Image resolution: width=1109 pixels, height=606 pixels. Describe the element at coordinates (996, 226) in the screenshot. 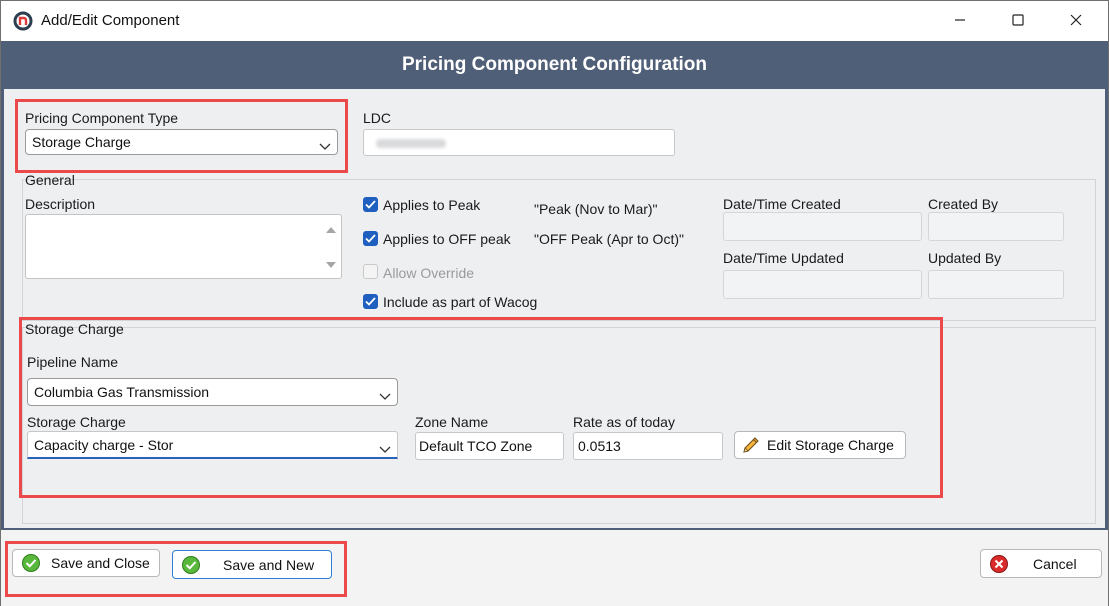

I see `created-by-field` at that location.